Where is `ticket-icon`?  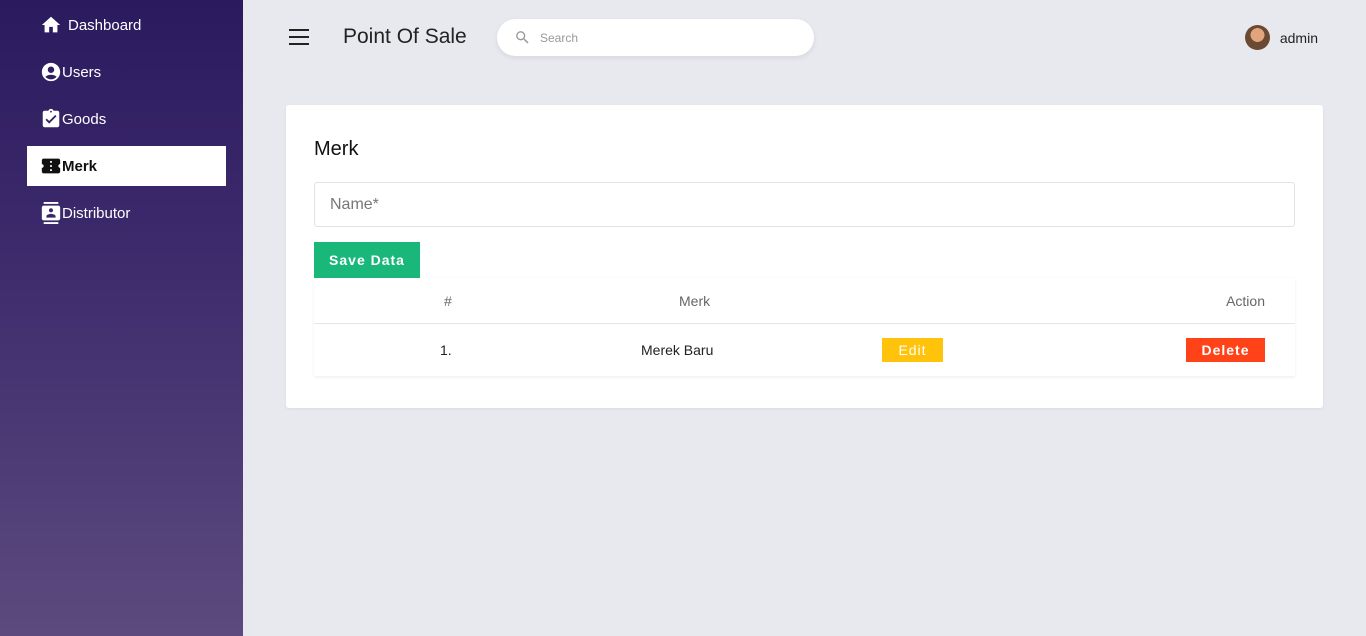 ticket-icon is located at coordinates (51, 166).